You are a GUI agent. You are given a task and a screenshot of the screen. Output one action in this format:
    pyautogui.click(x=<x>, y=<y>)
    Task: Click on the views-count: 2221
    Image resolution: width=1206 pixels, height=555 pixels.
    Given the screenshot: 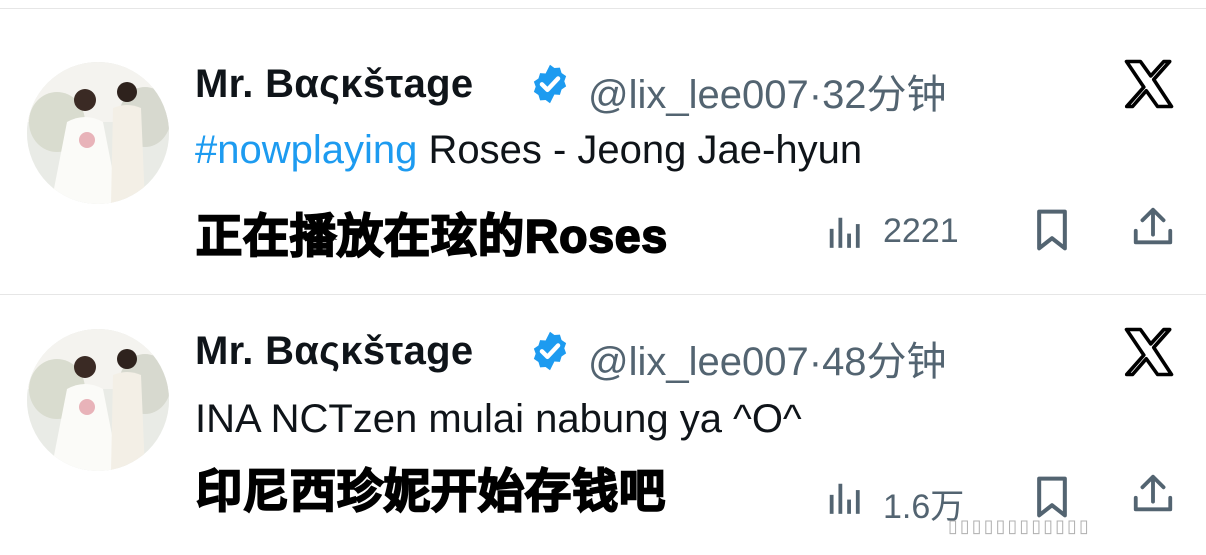 What is the action you would take?
    pyautogui.click(x=921, y=231)
    